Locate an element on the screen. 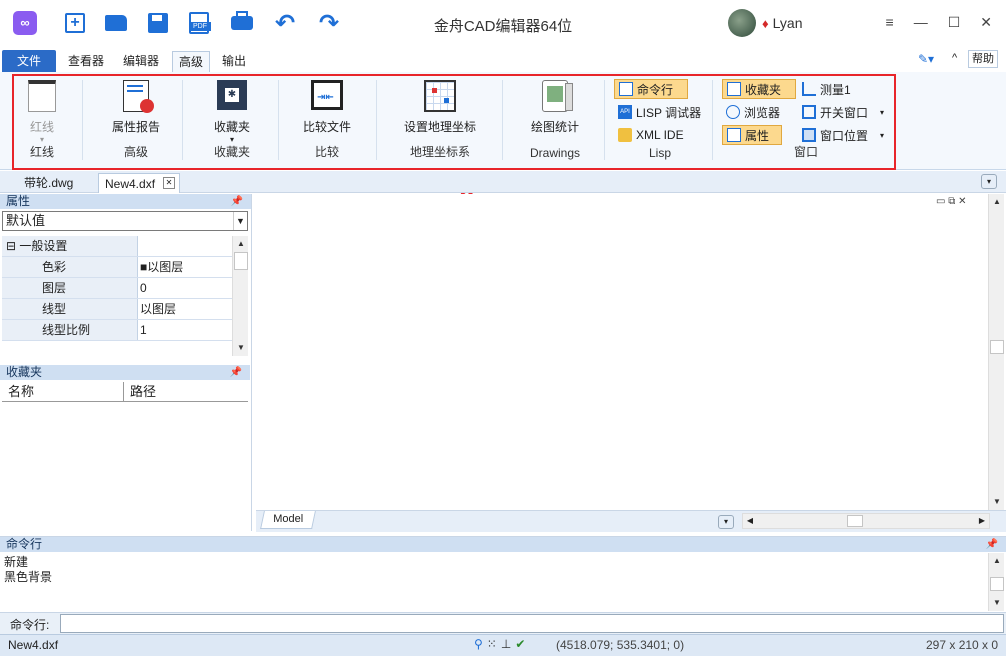  property-row: 图层 0 is located at coordinates (117, 288).